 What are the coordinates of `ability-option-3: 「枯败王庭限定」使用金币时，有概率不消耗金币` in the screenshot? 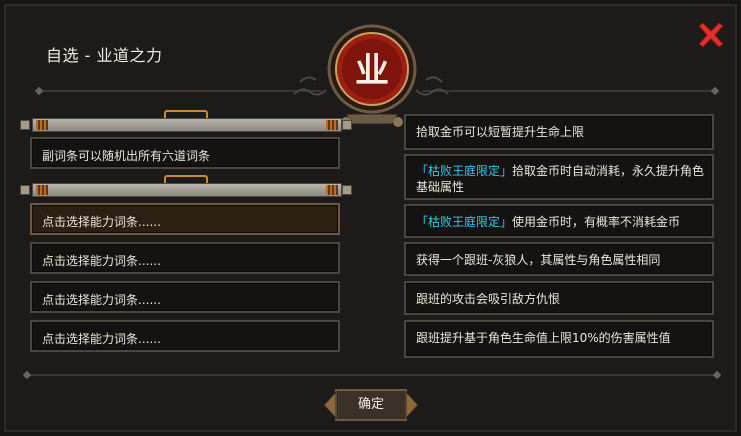 It's located at (559, 221).